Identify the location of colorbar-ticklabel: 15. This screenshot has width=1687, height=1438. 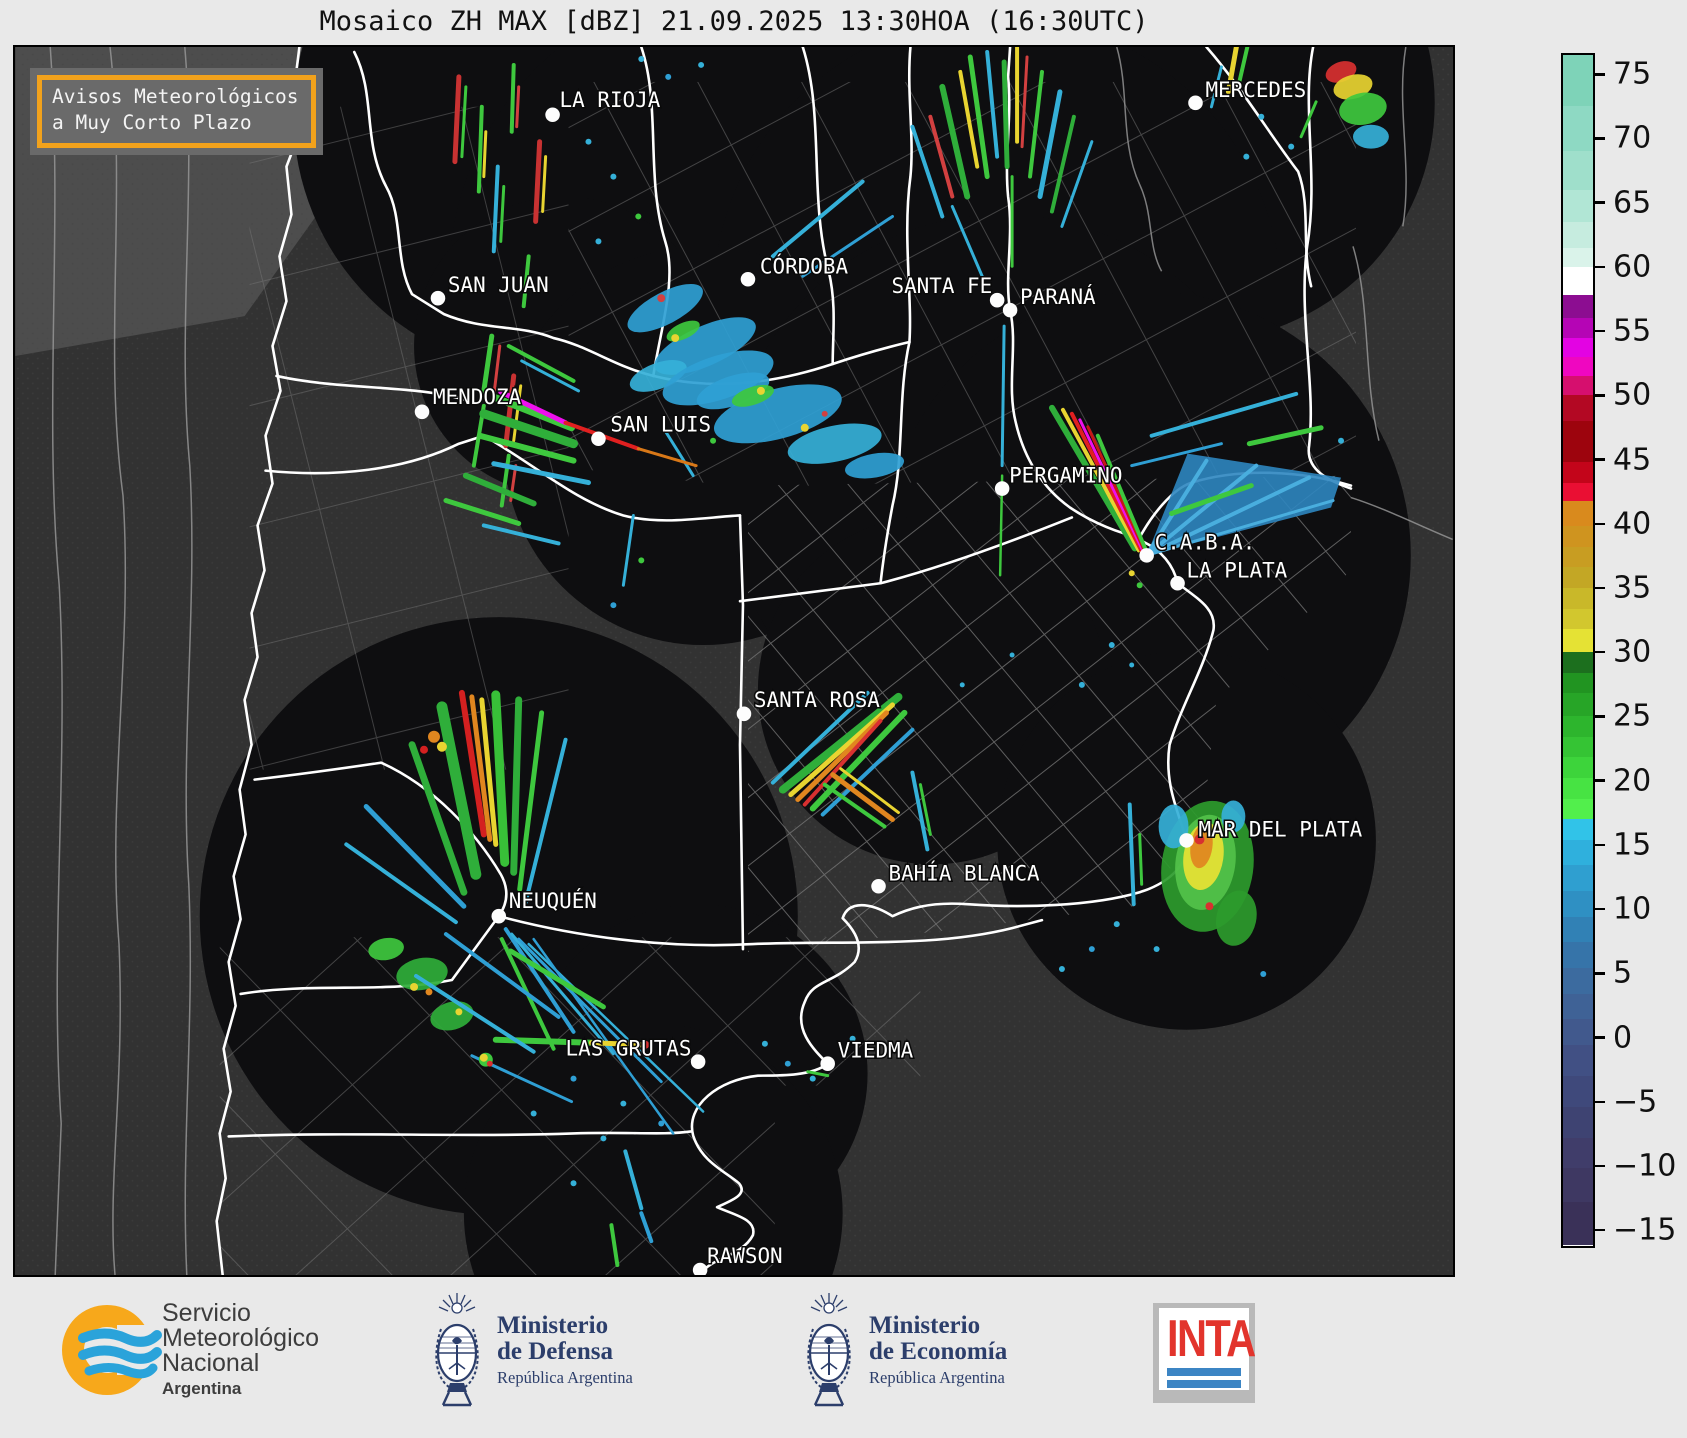
(1632, 845).